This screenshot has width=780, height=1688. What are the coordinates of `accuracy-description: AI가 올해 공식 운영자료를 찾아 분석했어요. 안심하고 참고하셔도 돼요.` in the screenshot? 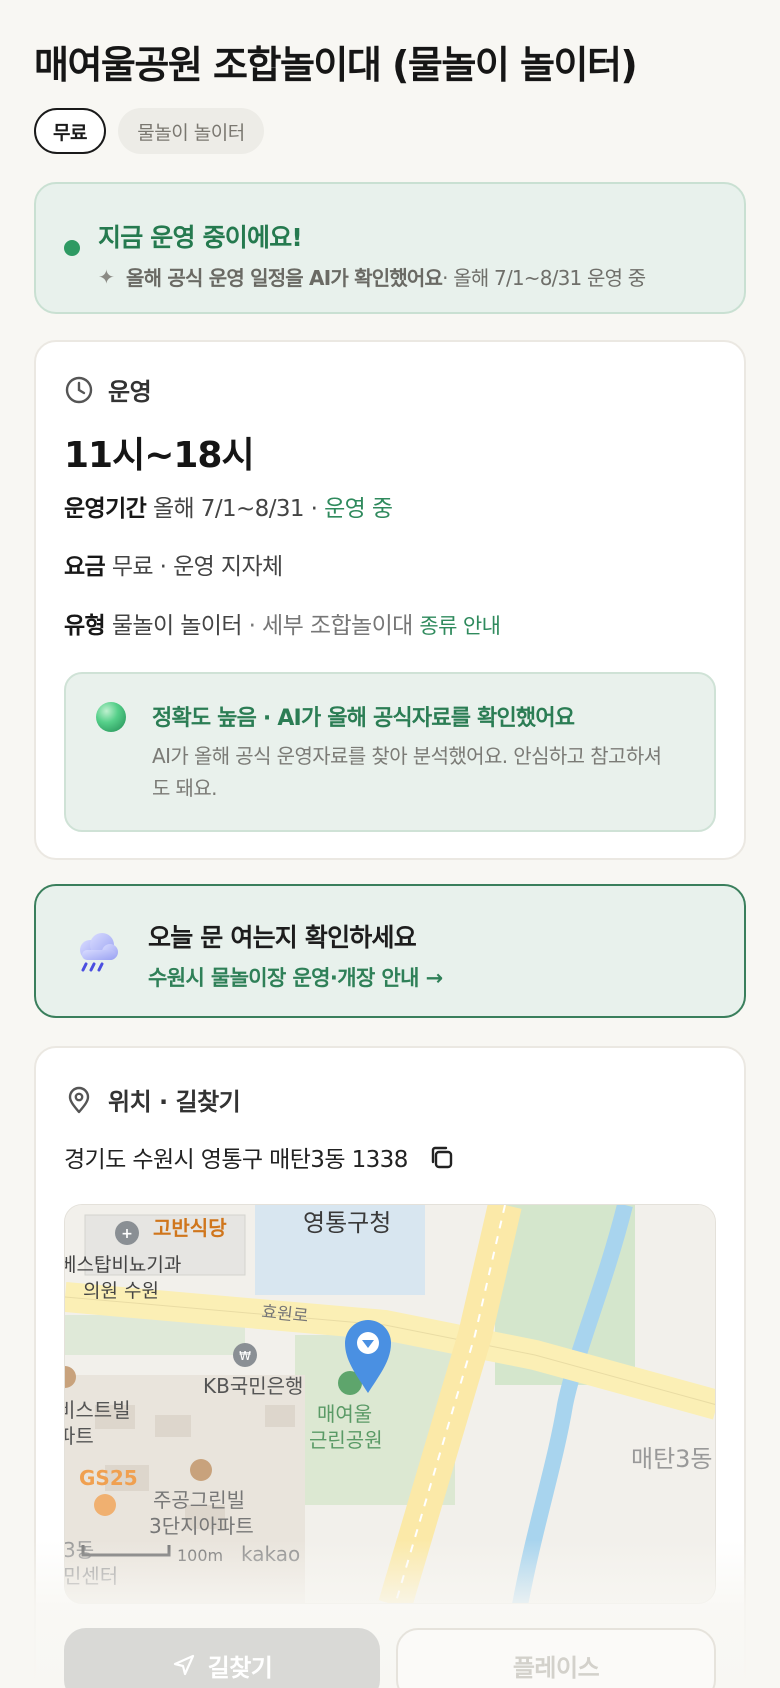 It's located at (407, 772).